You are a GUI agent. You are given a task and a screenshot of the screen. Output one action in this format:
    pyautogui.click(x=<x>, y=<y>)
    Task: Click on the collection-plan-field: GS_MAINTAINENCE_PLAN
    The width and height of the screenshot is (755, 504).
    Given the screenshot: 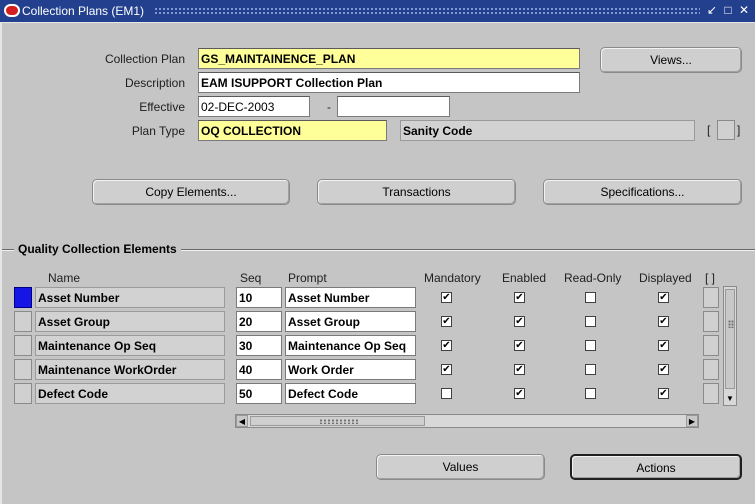 What is the action you would take?
    pyautogui.click(x=389, y=58)
    